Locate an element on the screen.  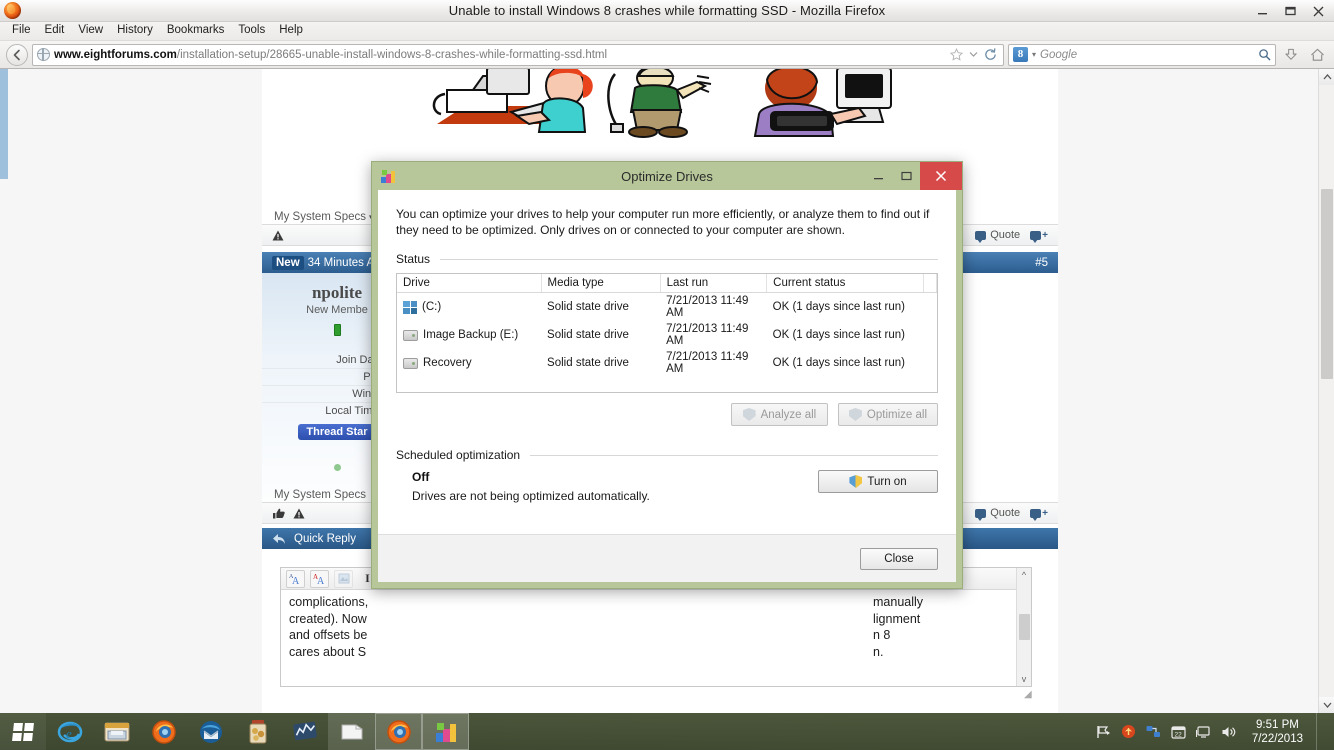
dialog-maximize-button is located at coordinates (906, 176).